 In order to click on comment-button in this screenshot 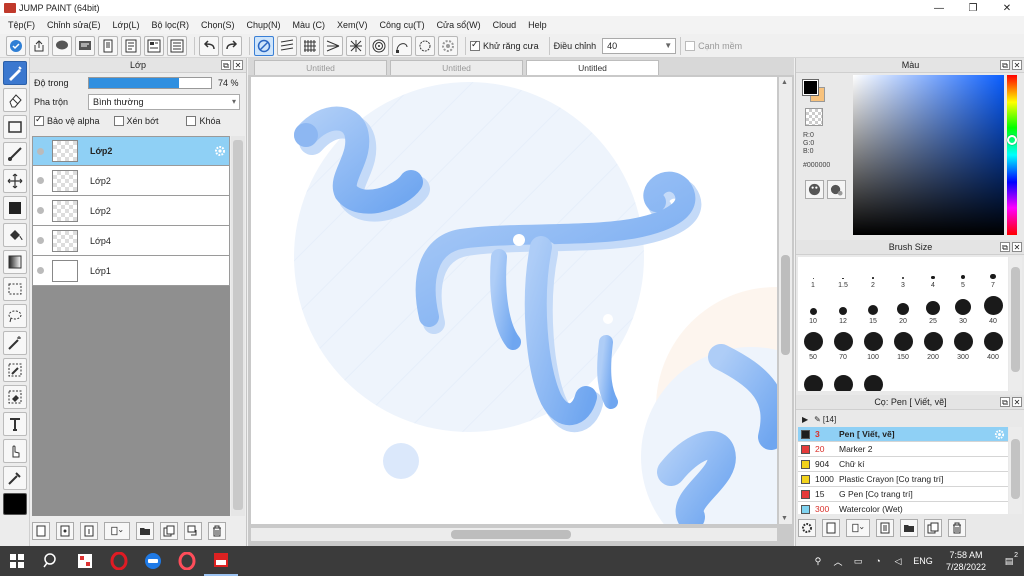, I will do `click(62, 45)`.